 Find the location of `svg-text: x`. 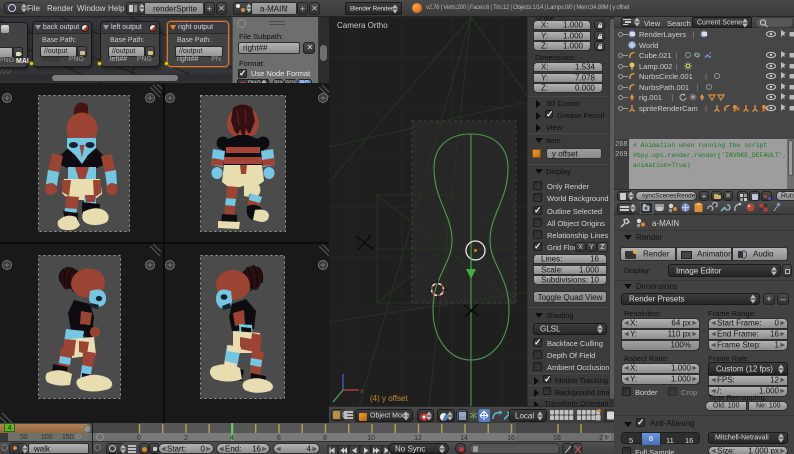

svg-text: x is located at coordinates (362, 391).